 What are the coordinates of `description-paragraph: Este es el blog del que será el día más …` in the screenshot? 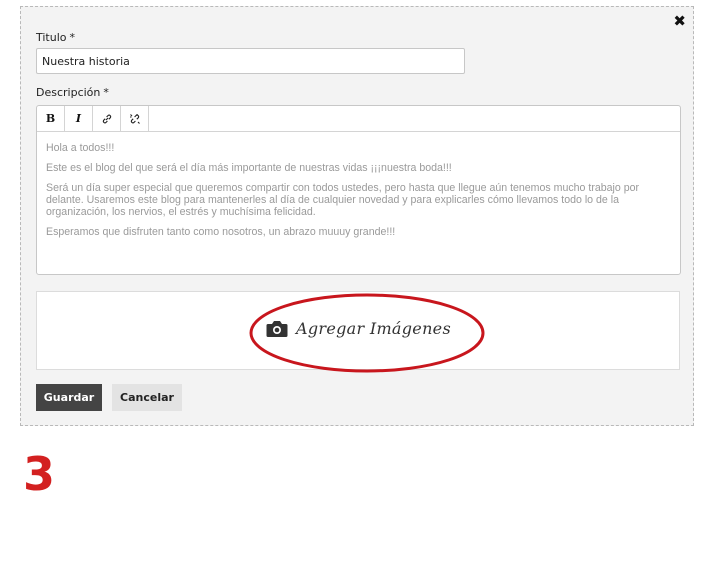 It's located at (249, 168).